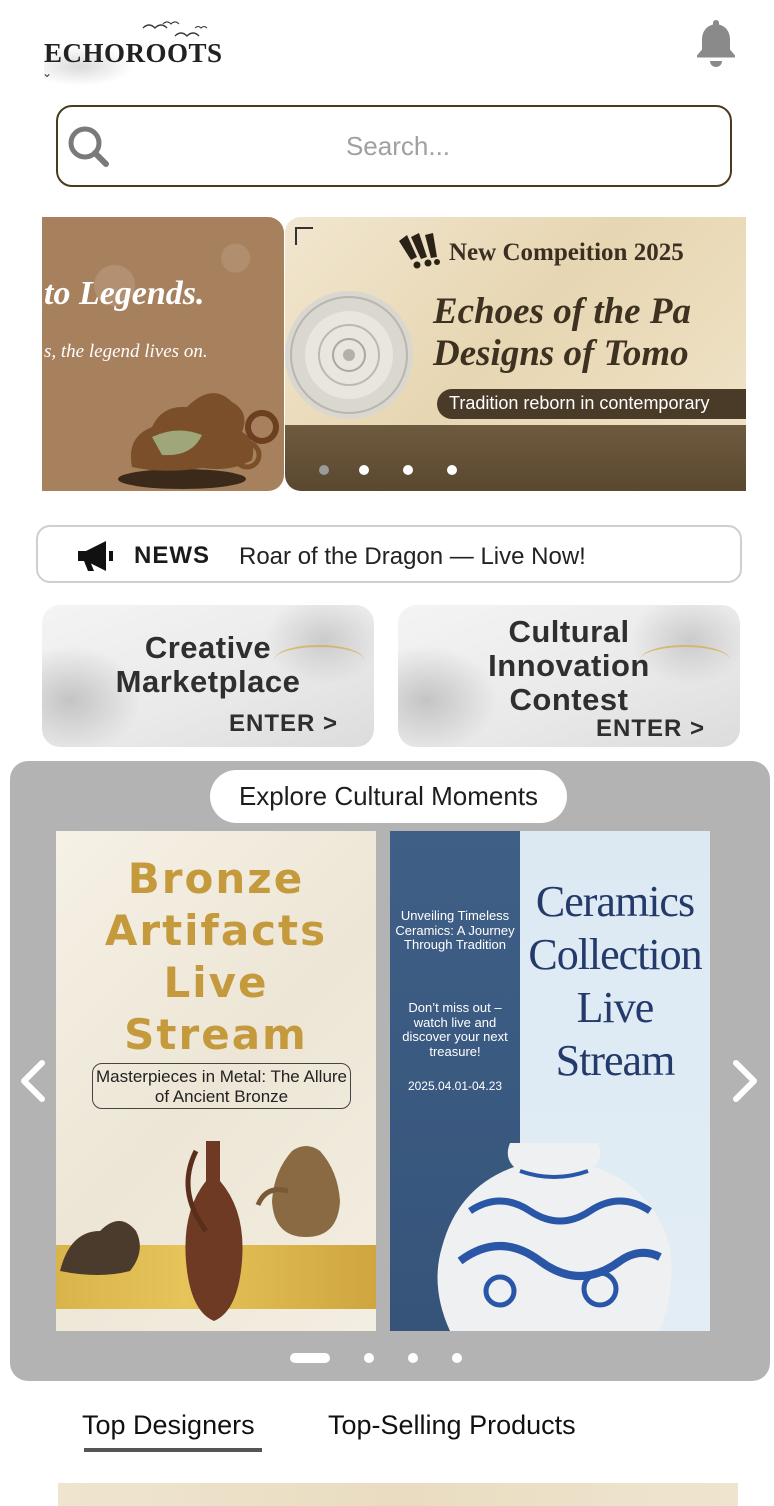  Describe the element at coordinates (554, 1237) in the screenshot. I see `porcelain-jar-image` at that location.